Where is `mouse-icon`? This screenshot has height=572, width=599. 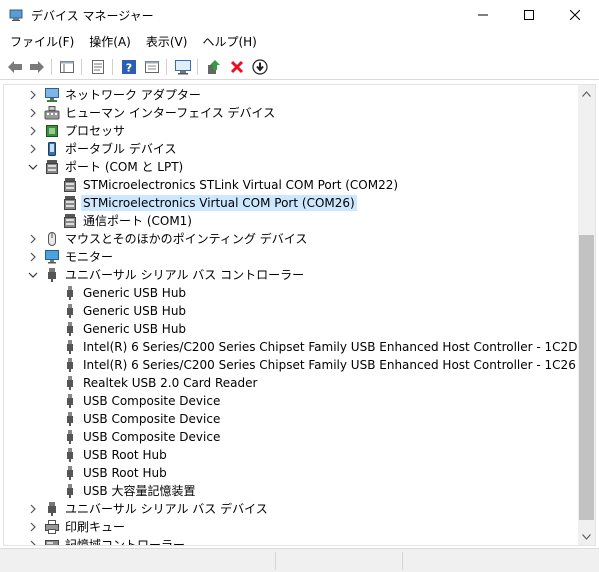 mouse-icon is located at coordinates (52, 239).